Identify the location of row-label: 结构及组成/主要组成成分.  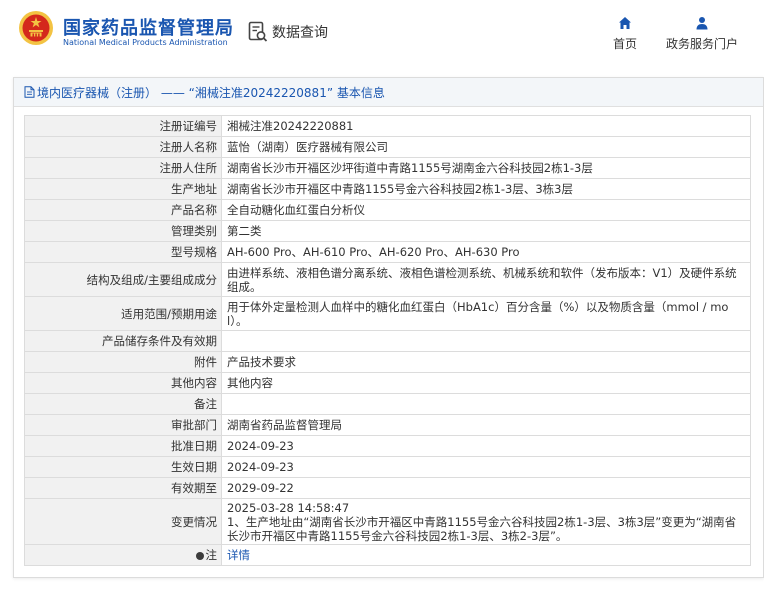
(123, 279).